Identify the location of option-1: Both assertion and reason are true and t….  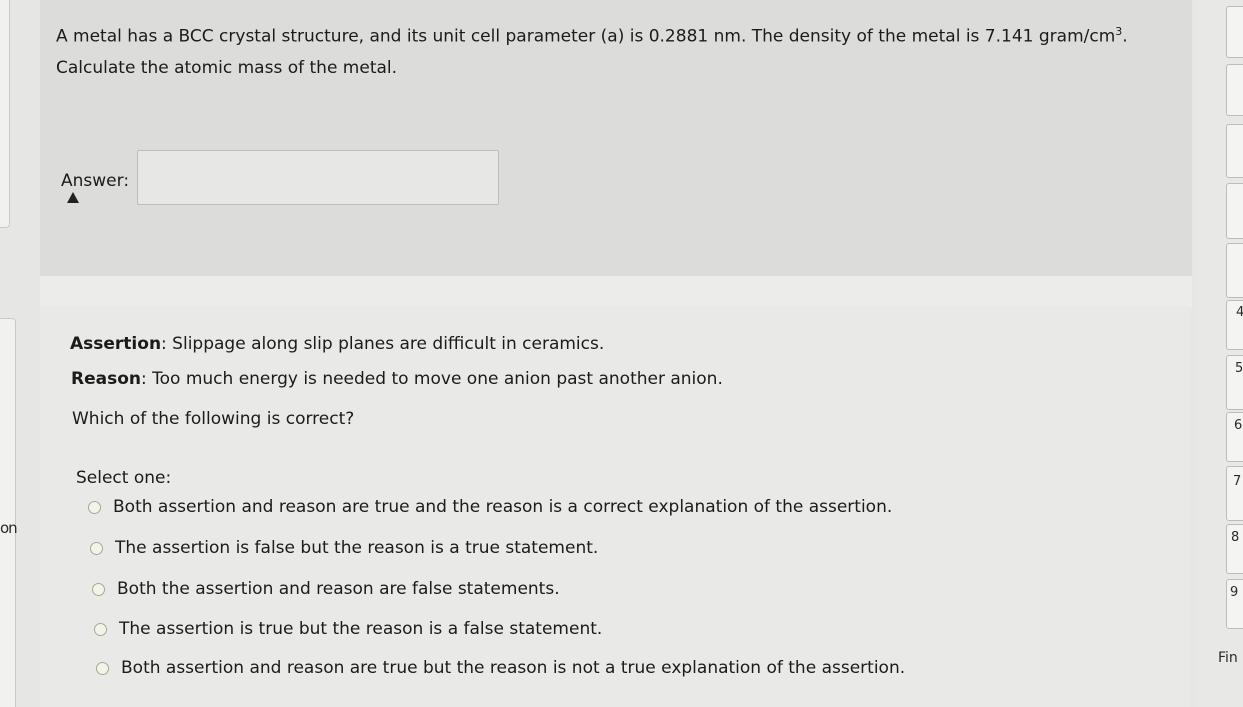
(490, 507).